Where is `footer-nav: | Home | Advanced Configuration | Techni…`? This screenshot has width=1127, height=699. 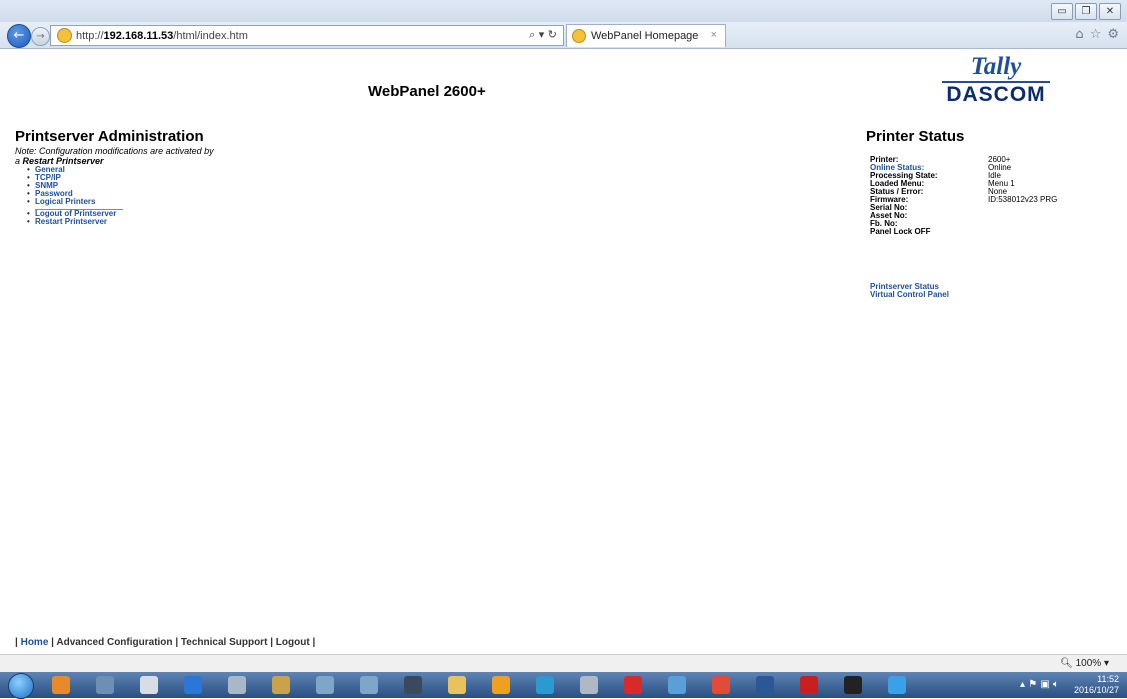 footer-nav: | Home | Advanced Configuration | Techni… is located at coordinates (165, 642).